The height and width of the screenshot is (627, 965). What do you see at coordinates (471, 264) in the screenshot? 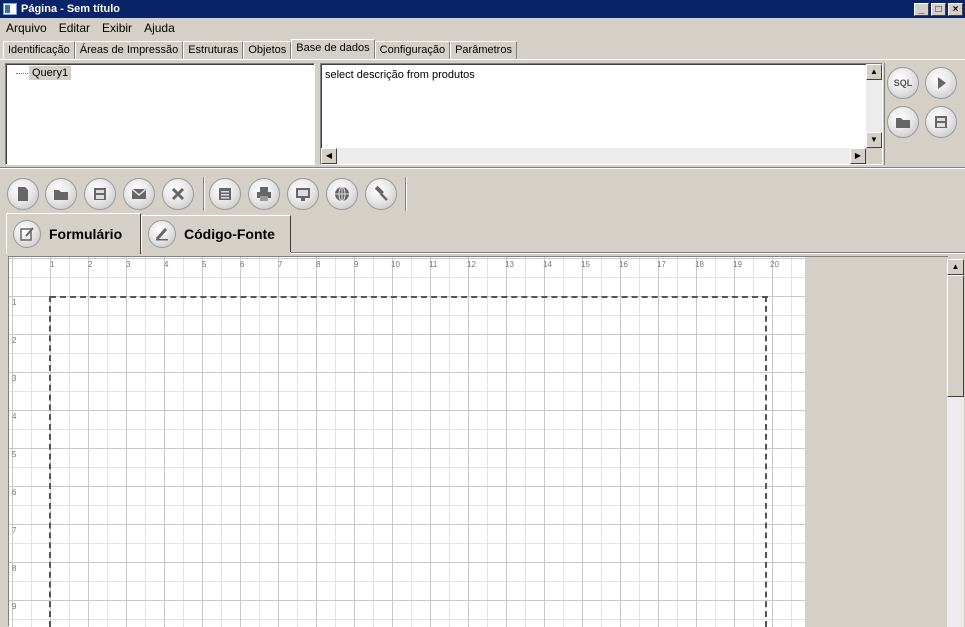
I see `ruler-h-12: 12` at bounding box center [471, 264].